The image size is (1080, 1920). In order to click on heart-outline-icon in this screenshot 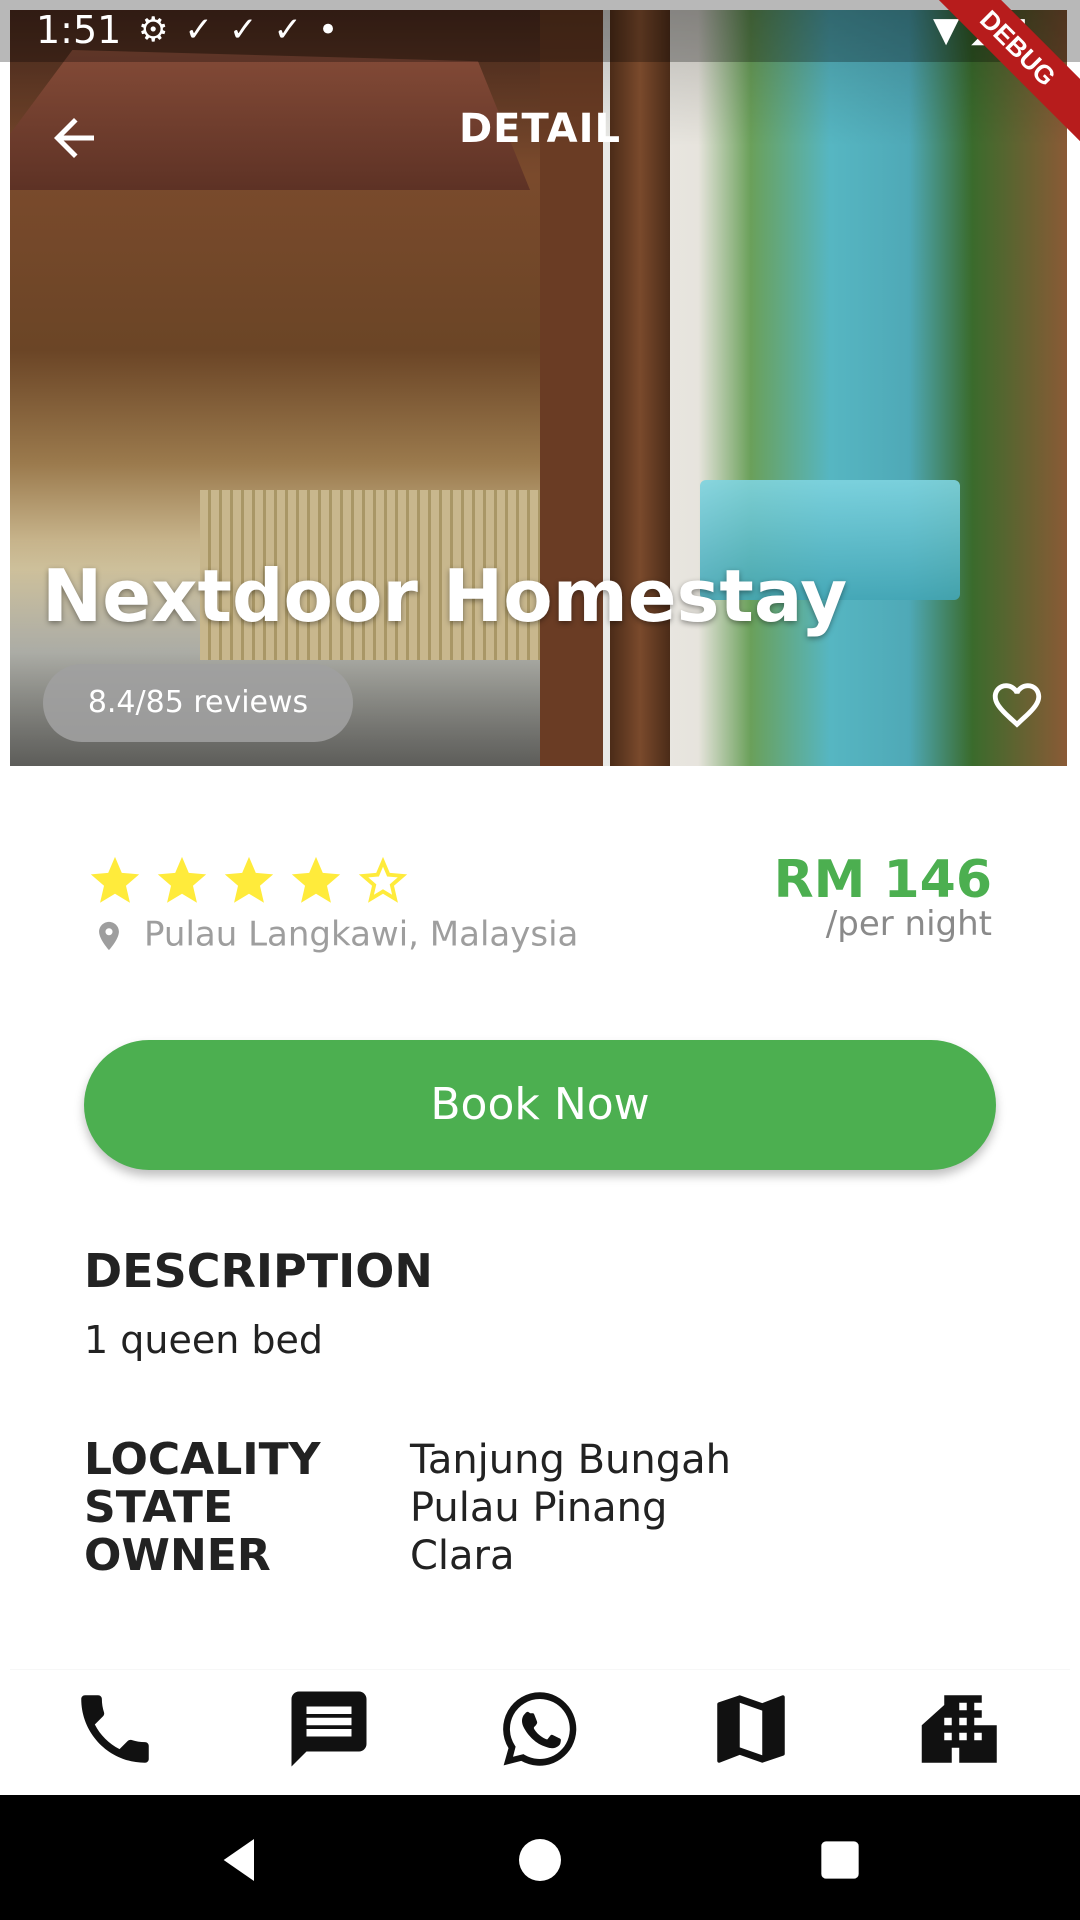, I will do `click(1017, 705)`.